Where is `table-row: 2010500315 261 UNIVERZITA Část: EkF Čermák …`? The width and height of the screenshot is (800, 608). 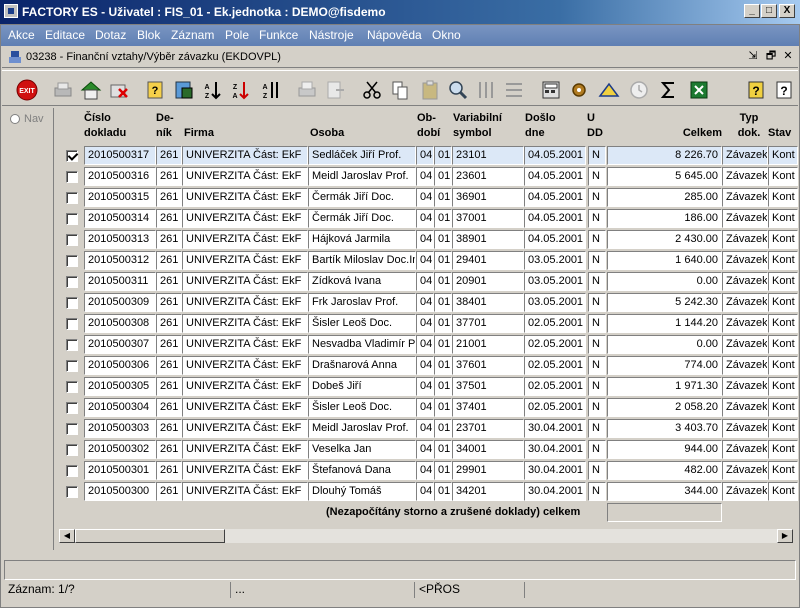
table-row: 2010500315 261 UNIVERZITA Část: EkF Čermák … is located at coordinates (428, 198).